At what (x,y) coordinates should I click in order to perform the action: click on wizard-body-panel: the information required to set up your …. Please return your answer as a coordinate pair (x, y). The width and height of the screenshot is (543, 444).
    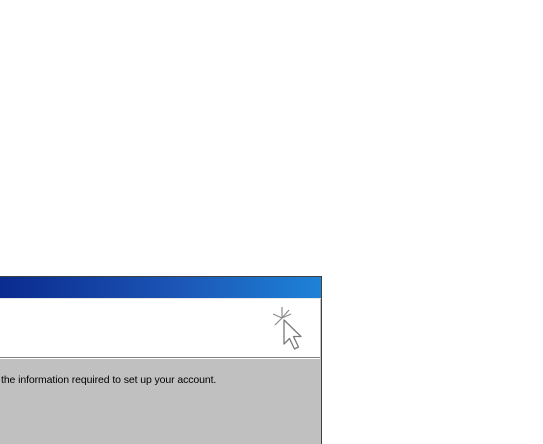
    Looking at the image, I should click on (160, 401).